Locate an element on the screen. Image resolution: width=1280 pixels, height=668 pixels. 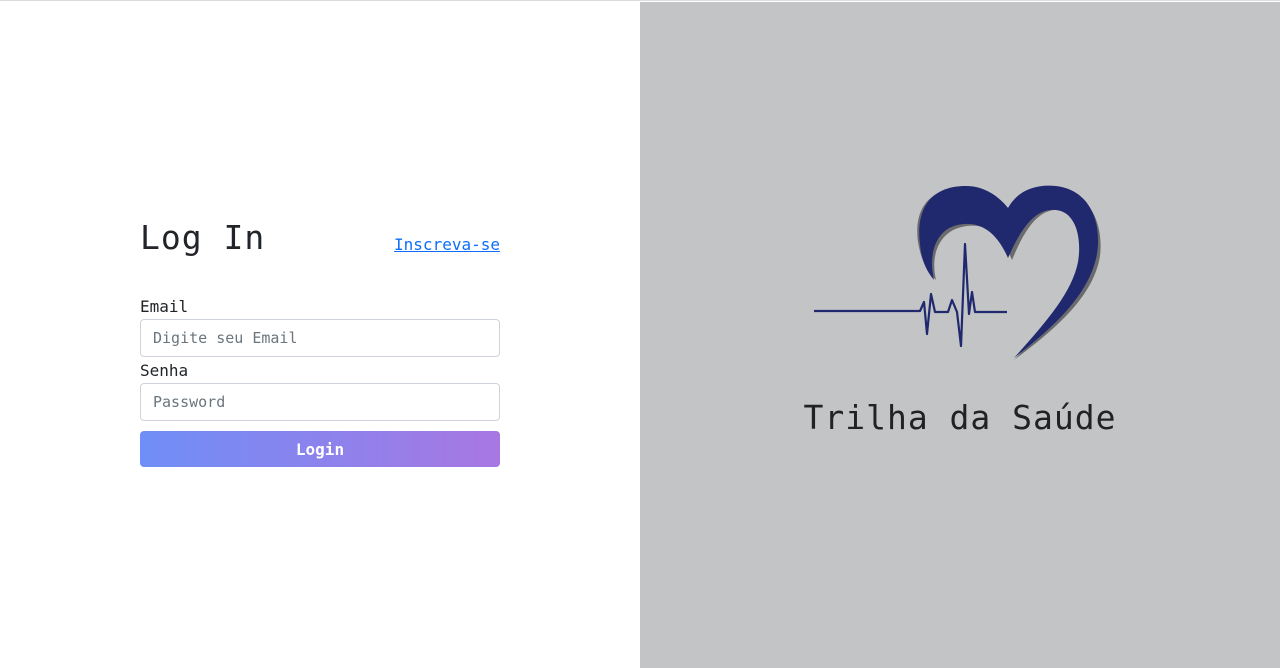
form-header: Log In Inscreva-se is located at coordinates (320, 238).